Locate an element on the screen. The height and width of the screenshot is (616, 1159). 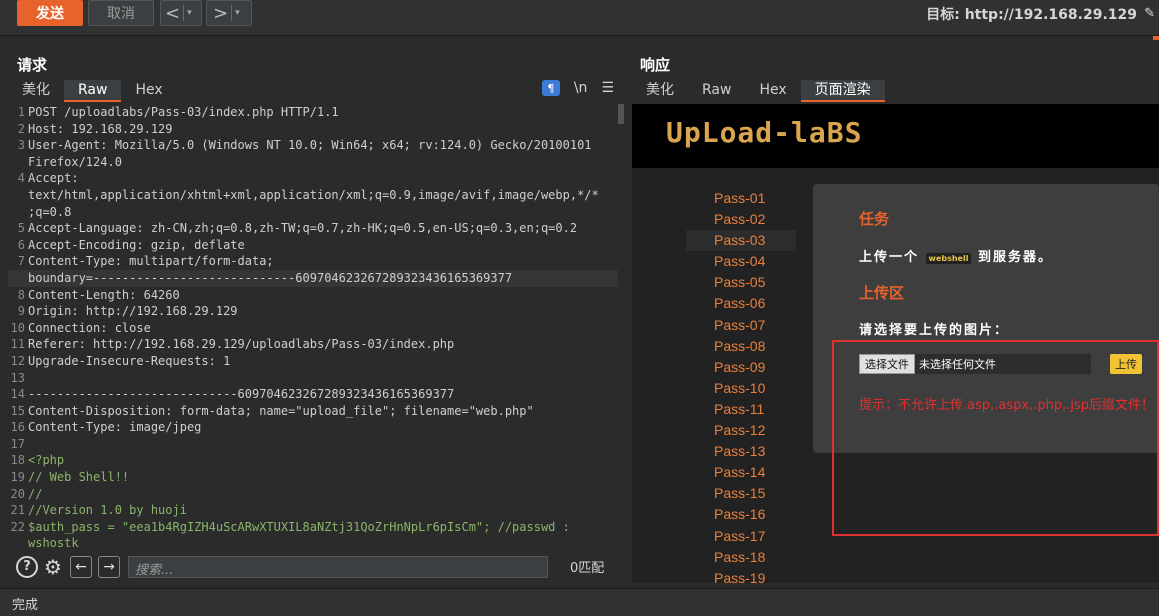
code-line: Firefox/124.0 is located at coordinates (313, 162).